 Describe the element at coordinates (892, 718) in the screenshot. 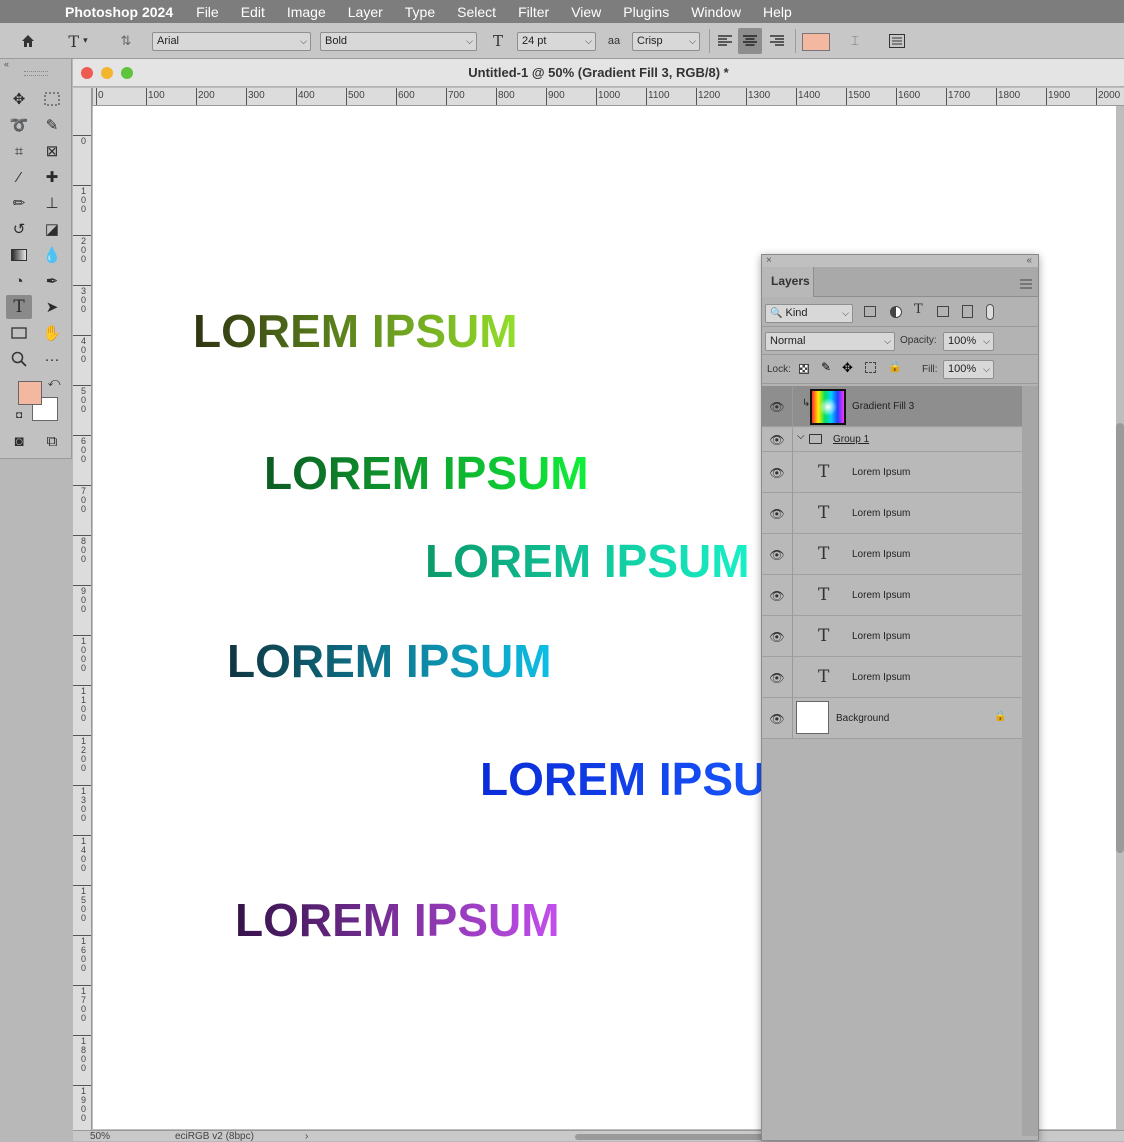

I see `layer-background: 👁 Background 🔒` at that location.